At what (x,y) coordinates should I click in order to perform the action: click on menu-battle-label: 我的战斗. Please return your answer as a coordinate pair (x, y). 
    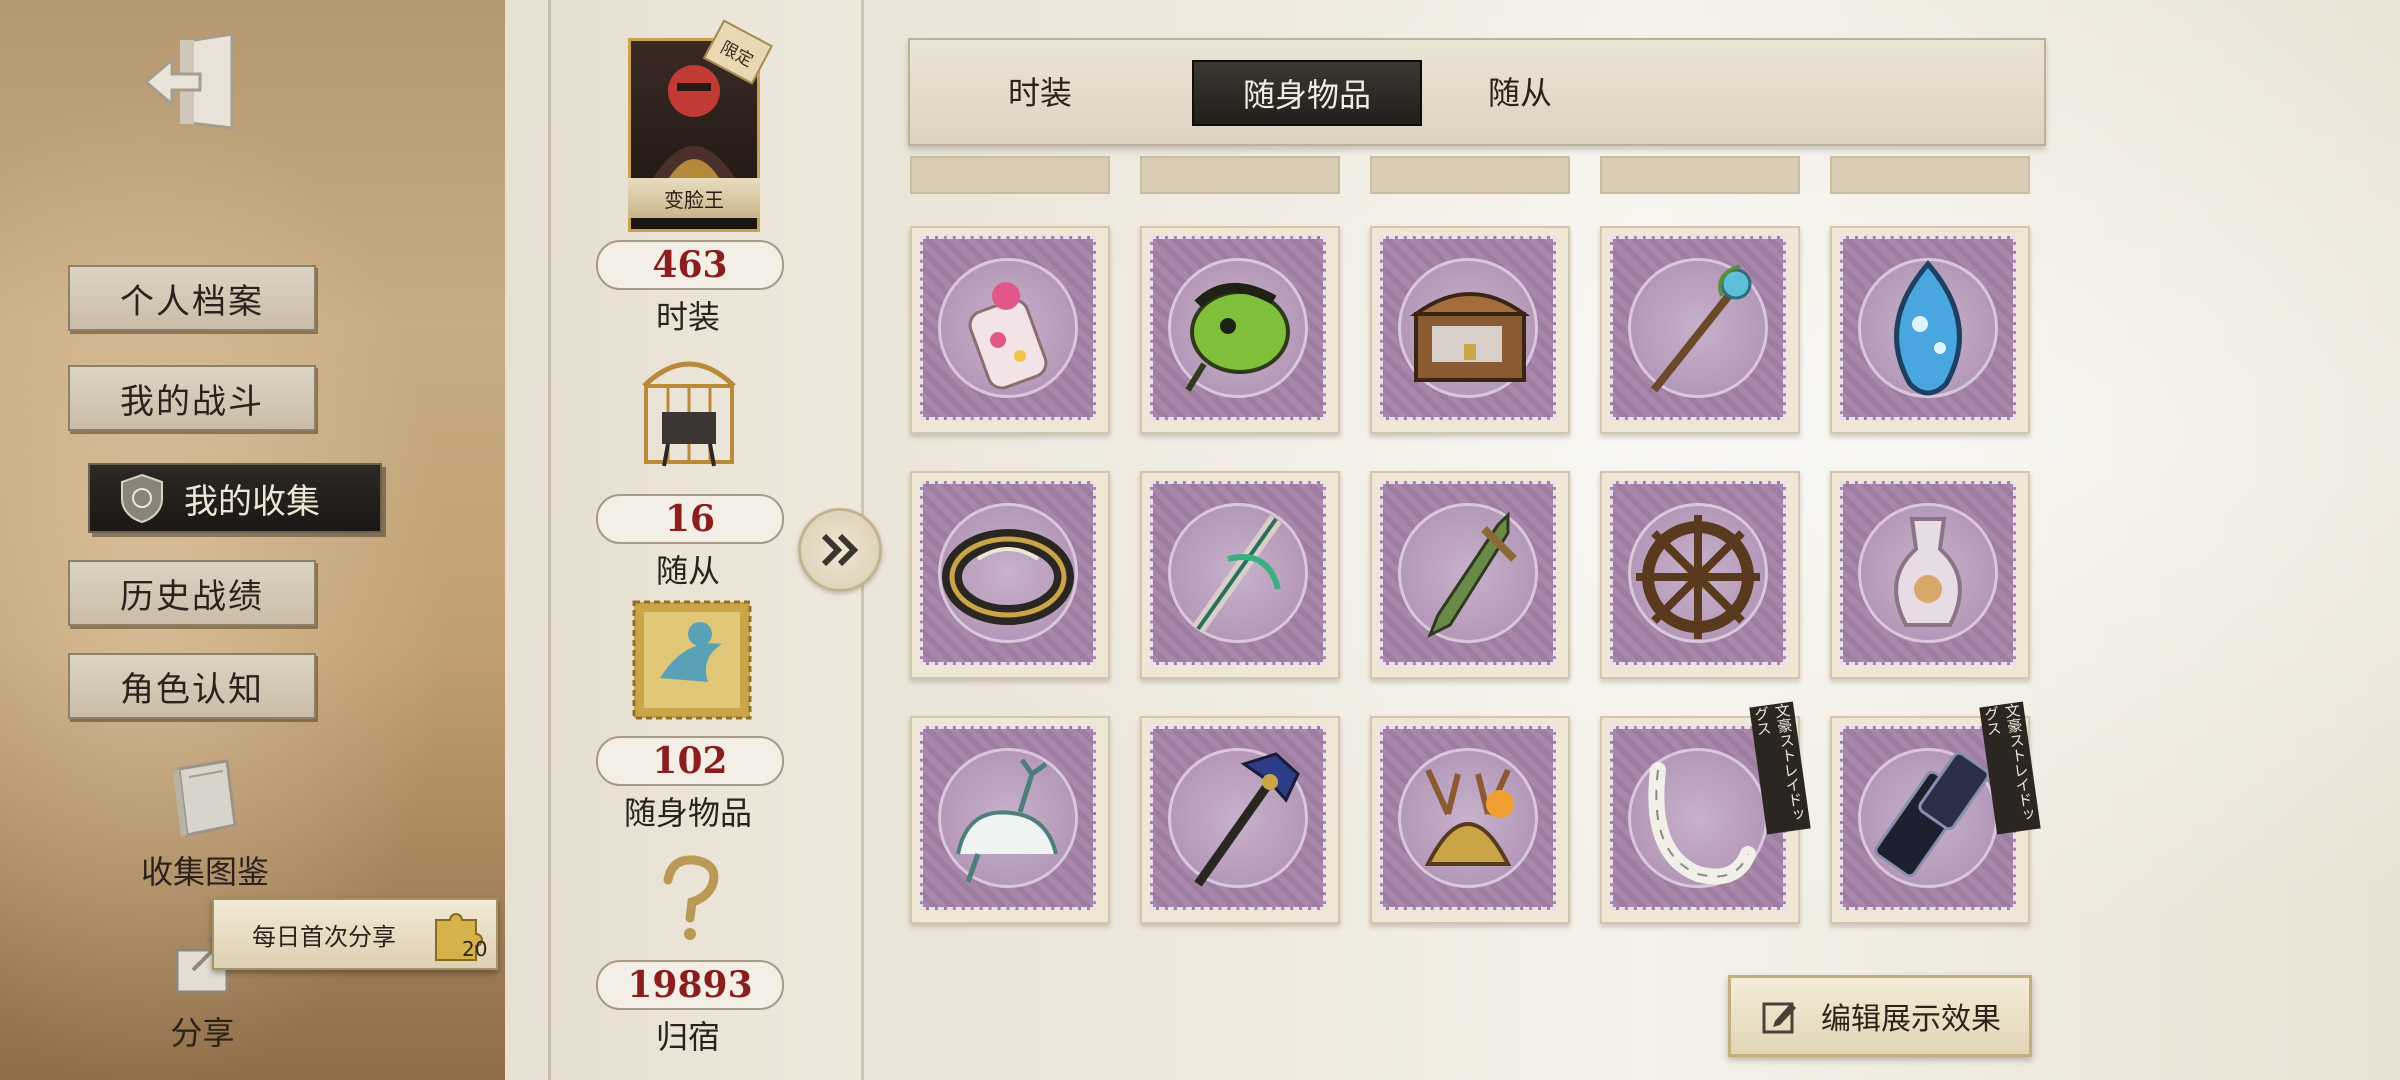
    Looking at the image, I should click on (192, 401).